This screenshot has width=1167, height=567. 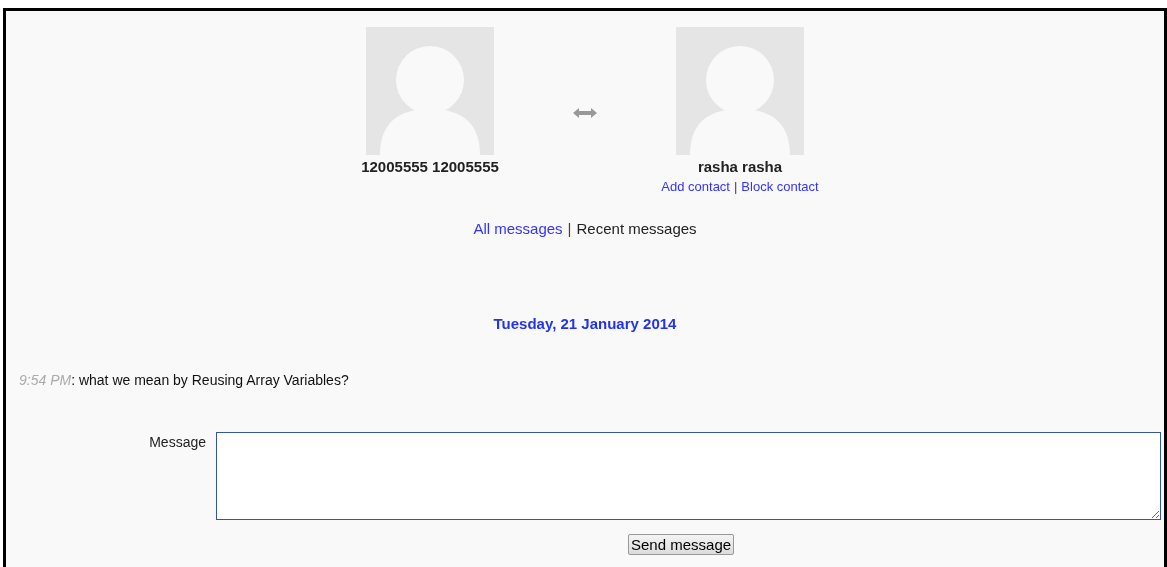 What do you see at coordinates (636, 228) in the screenshot?
I see `view-label: Recent messages` at bounding box center [636, 228].